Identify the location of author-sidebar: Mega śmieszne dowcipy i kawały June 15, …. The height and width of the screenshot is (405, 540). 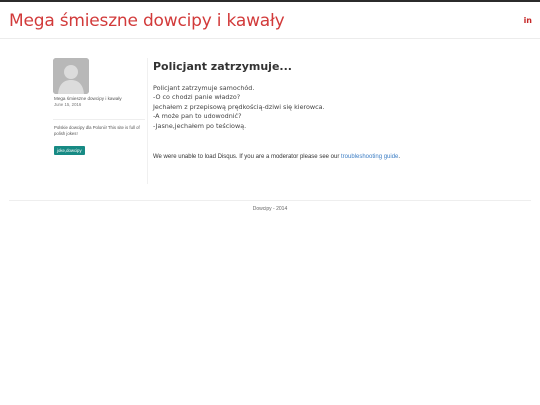
(100, 121).